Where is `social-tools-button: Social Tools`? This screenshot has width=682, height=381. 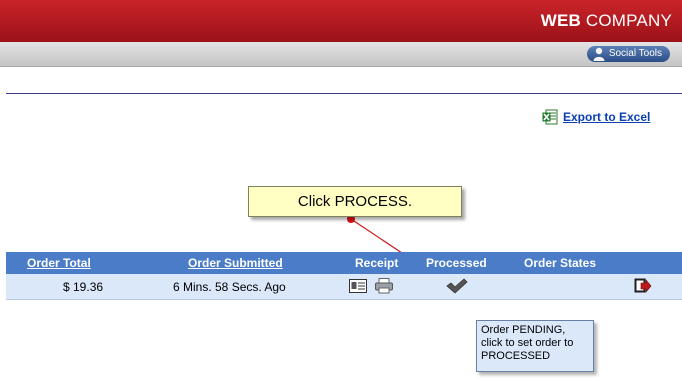
social-tools-button: Social Tools is located at coordinates (628, 54).